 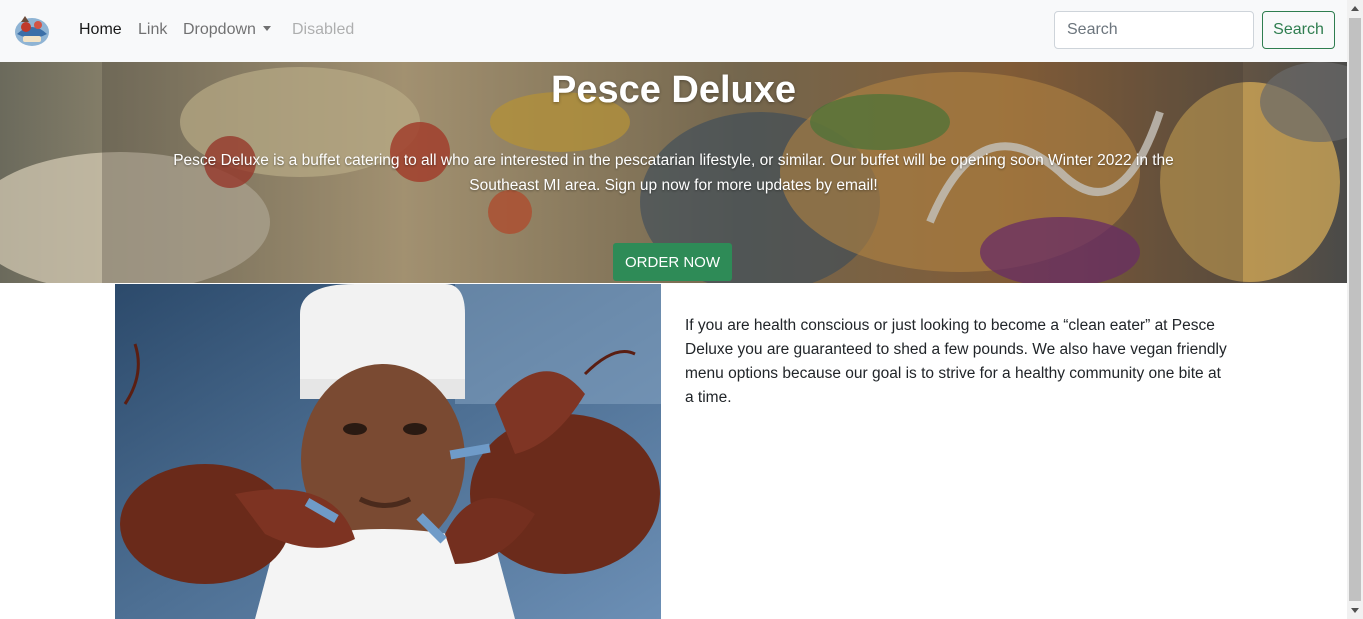 I want to click on nav-link-home: Home, so click(x=100, y=30).